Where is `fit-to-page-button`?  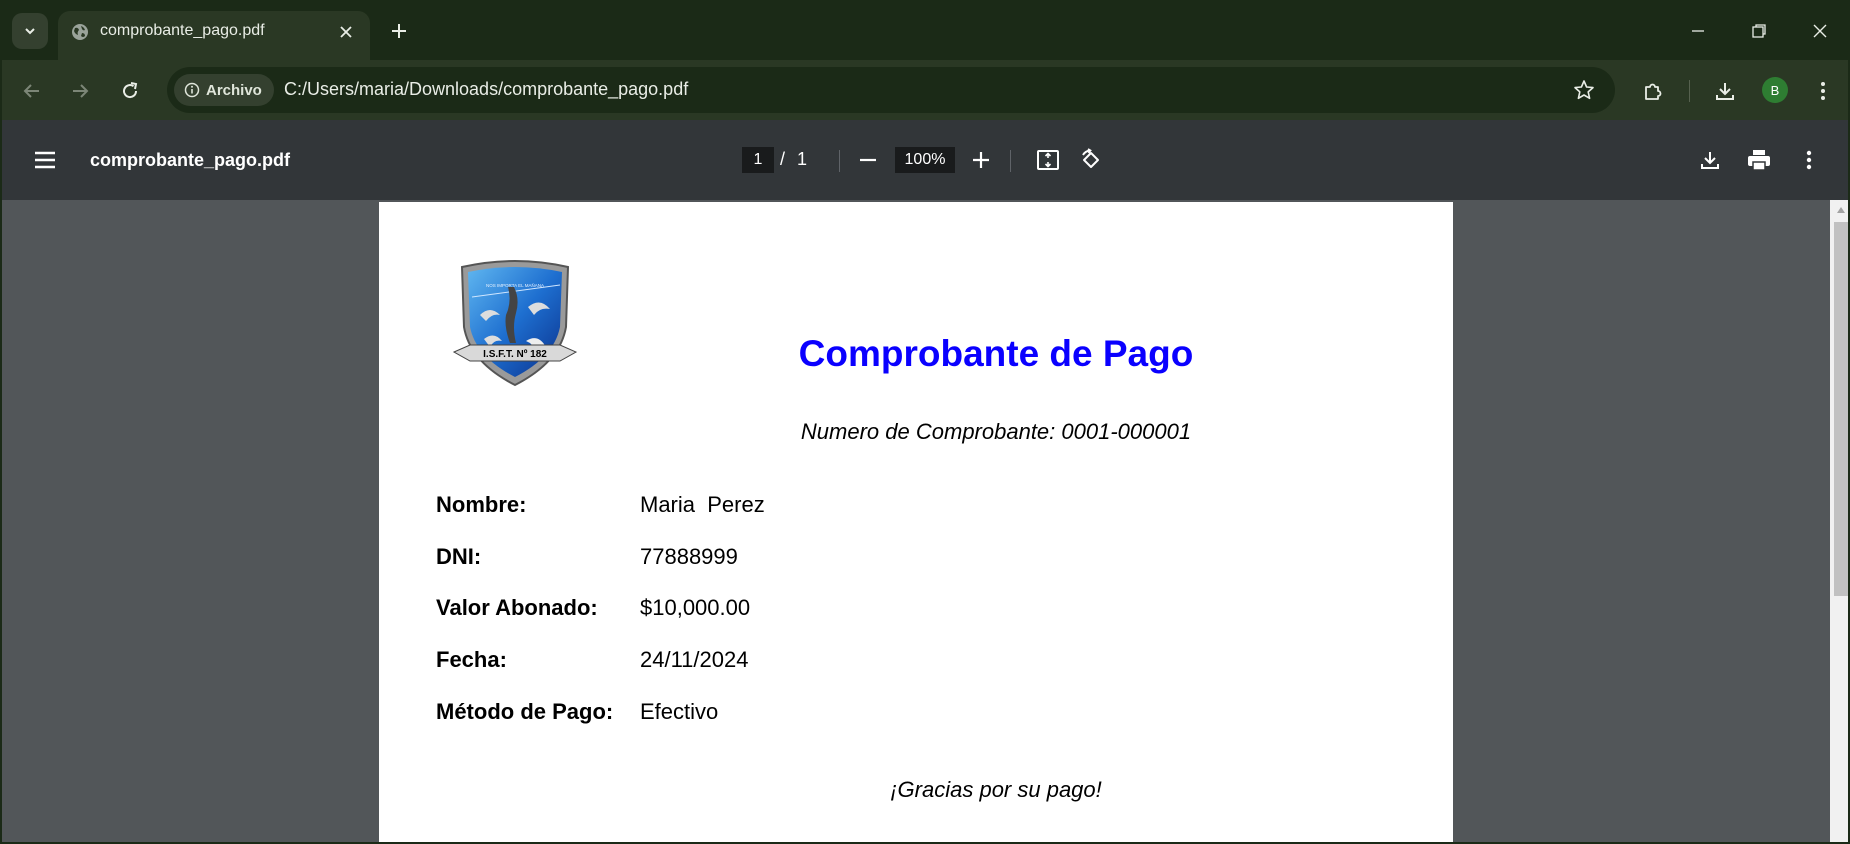
fit-to-page-button is located at coordinates (1048, 160).